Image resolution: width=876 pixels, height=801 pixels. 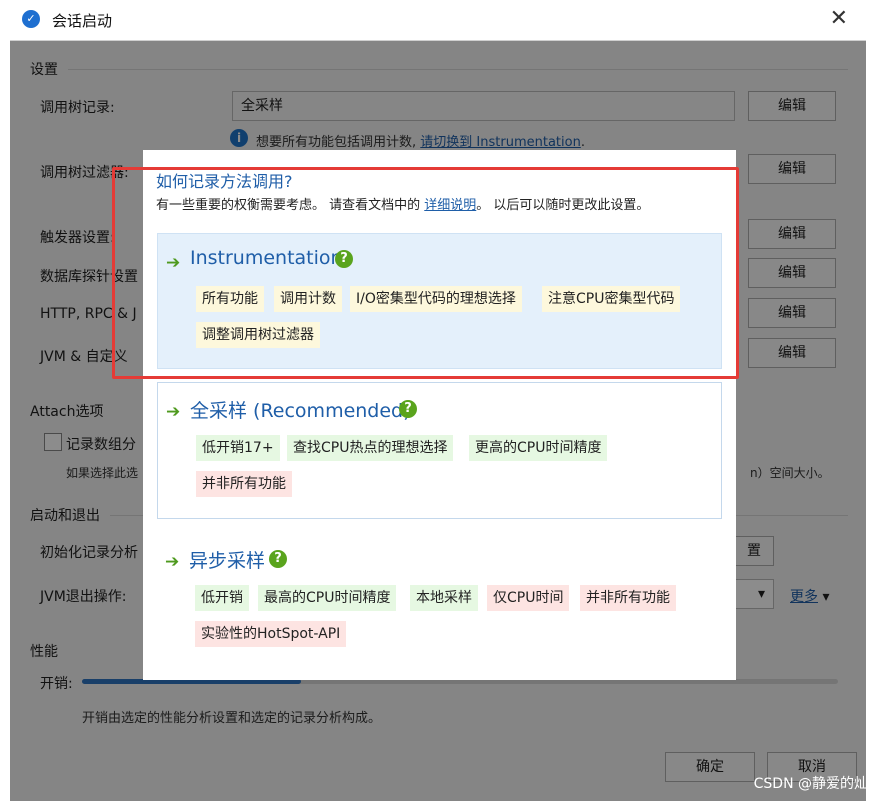 What do you see at coordinates (266, 258) in the screenshot?
I see `option-title: Instrumentation` at bounding box center [266, 258].